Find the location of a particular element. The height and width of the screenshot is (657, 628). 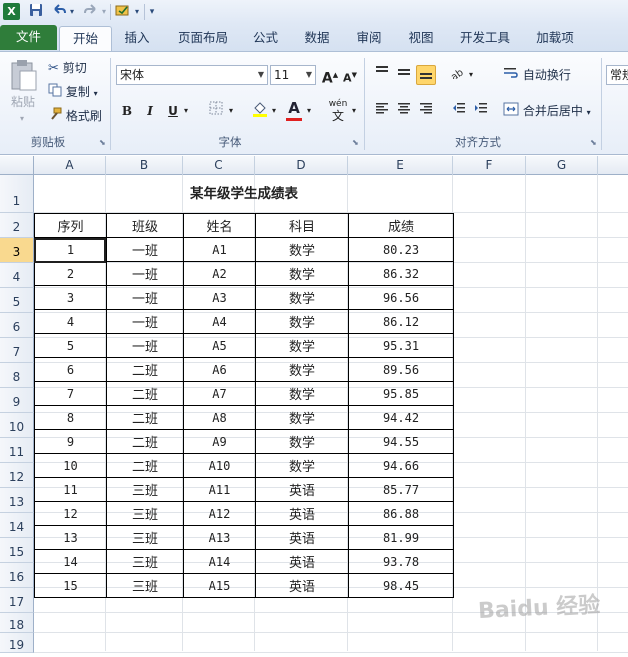

row-header: 14 is located at coordinates (17, 525).